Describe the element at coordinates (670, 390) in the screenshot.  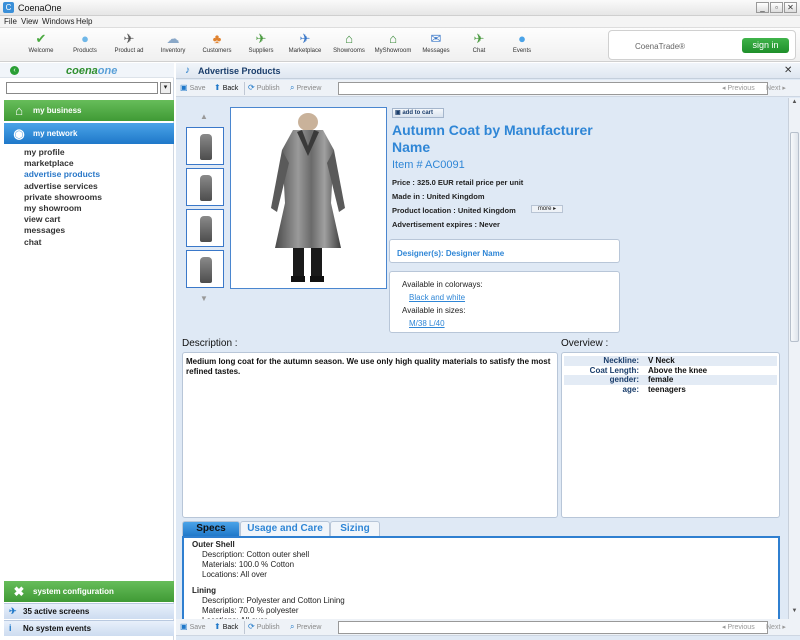
I see `overview-row: age: teenagers` at that location.